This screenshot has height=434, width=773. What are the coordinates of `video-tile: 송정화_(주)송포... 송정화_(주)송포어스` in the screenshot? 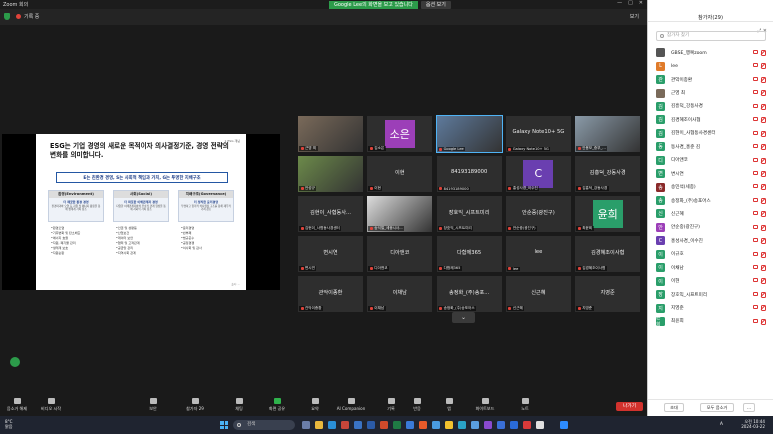 It's located at (469, 293).